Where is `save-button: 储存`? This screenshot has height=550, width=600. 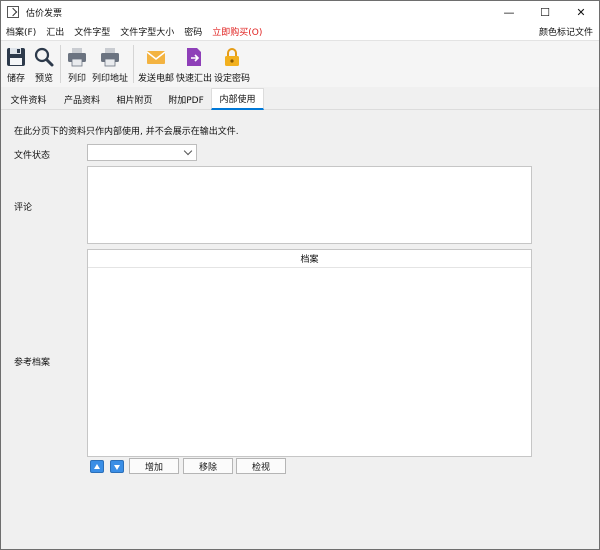
save-button: 储存 is located at coordinates (16, 64).